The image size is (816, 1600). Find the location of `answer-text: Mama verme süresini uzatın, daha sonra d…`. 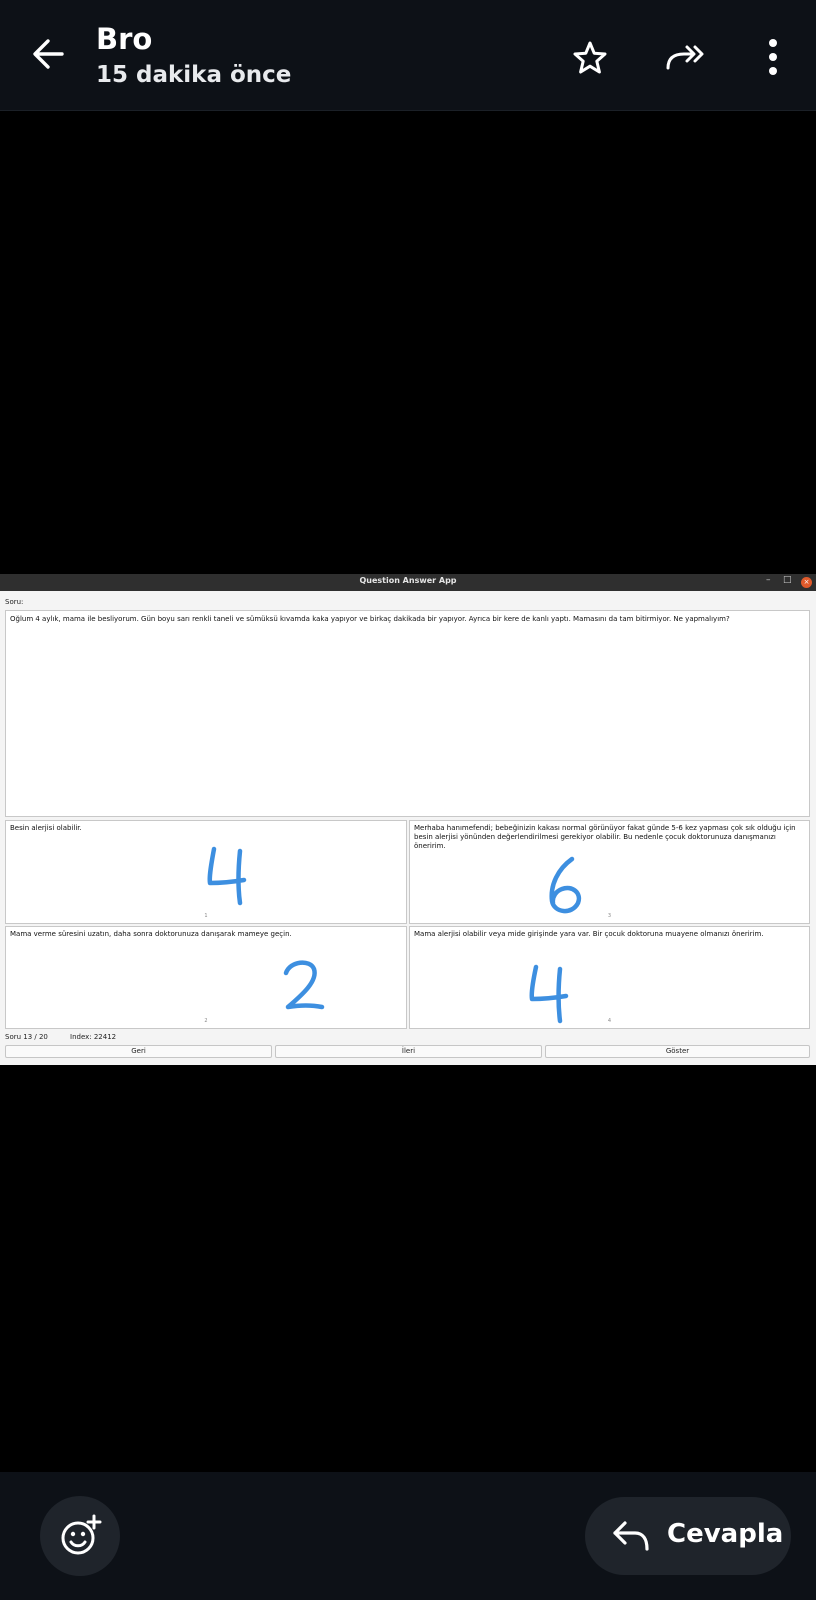

answer-text: Mama verme süresini uzatın, daha sonra d… is located at coordinates (151, 934).